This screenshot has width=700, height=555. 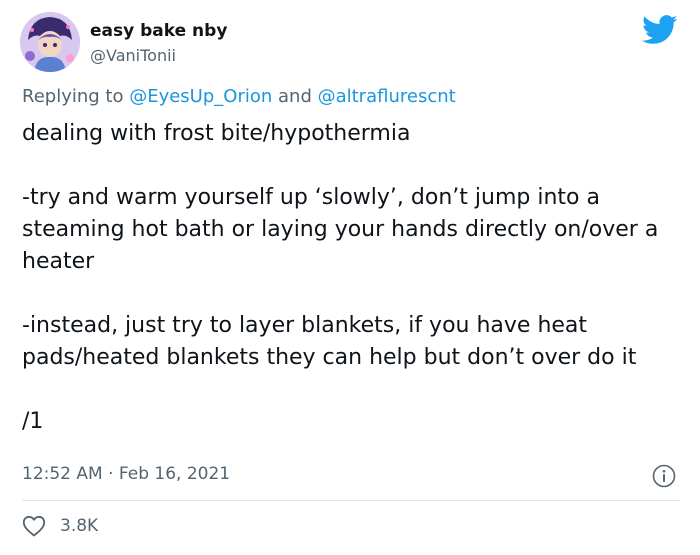 What do you see at coordinates (174, 474) in the screenshot?
I see `tweet-date: Feb 16, 2021` at bounding box center [174, 474].